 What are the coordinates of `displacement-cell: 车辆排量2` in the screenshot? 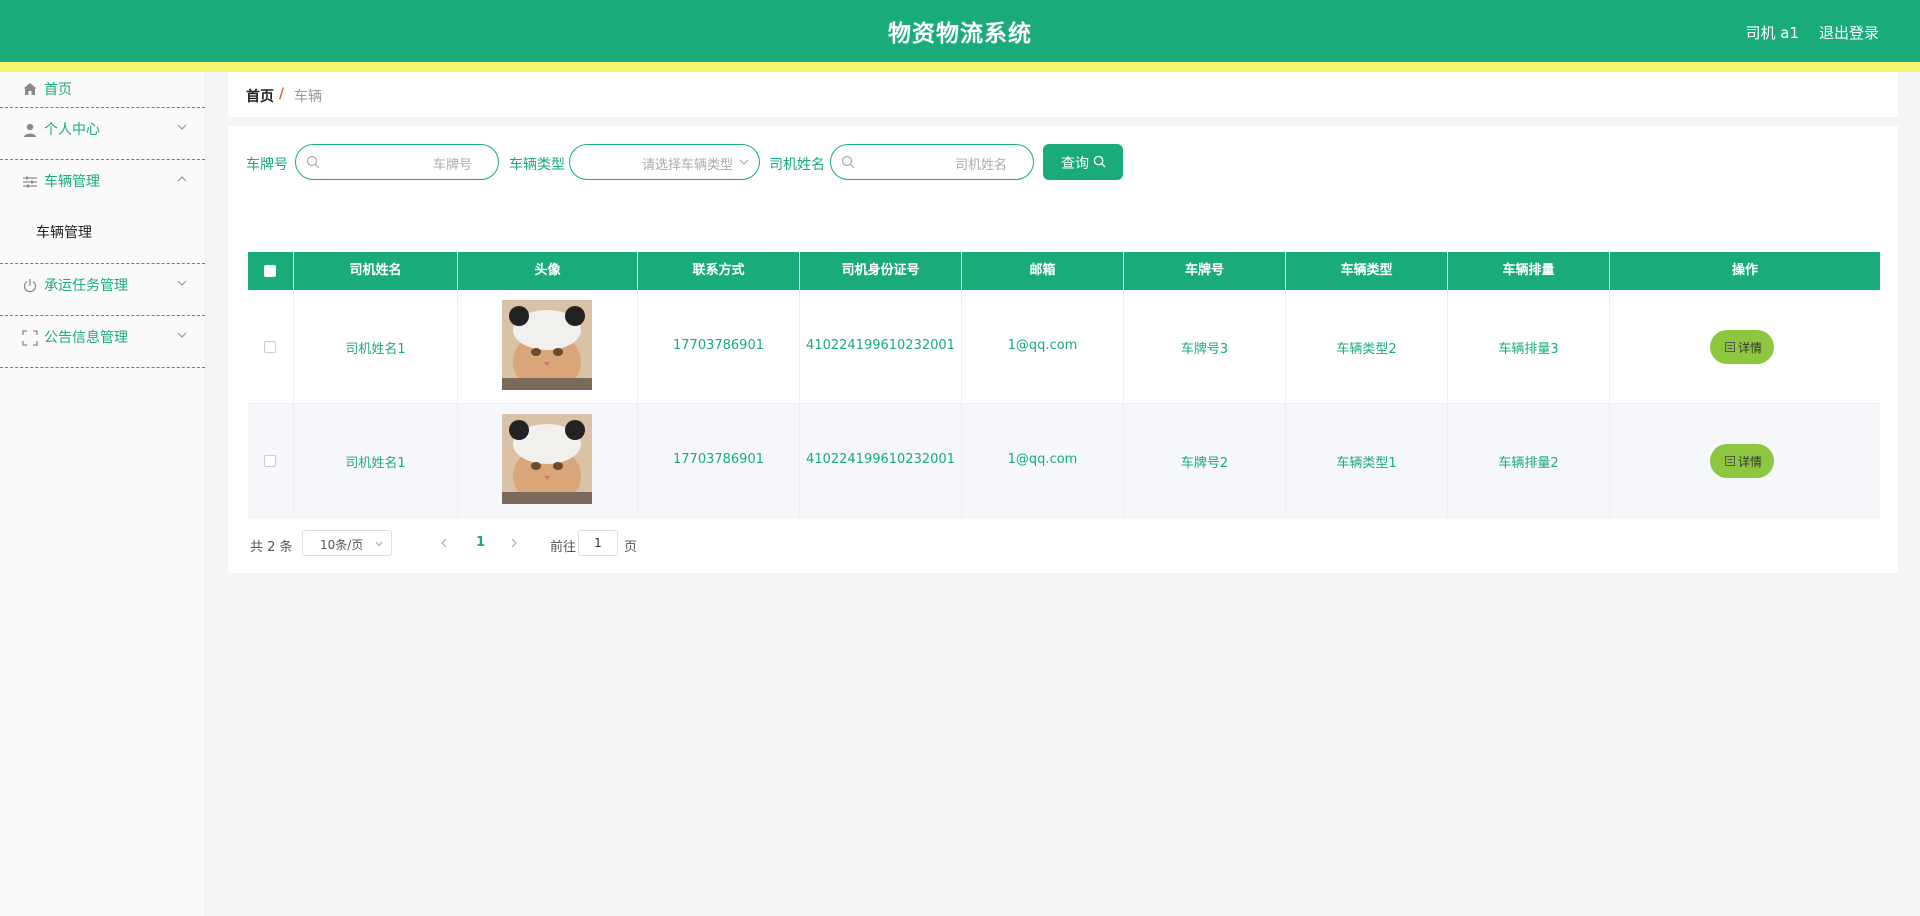 It's located at (1529, 461).